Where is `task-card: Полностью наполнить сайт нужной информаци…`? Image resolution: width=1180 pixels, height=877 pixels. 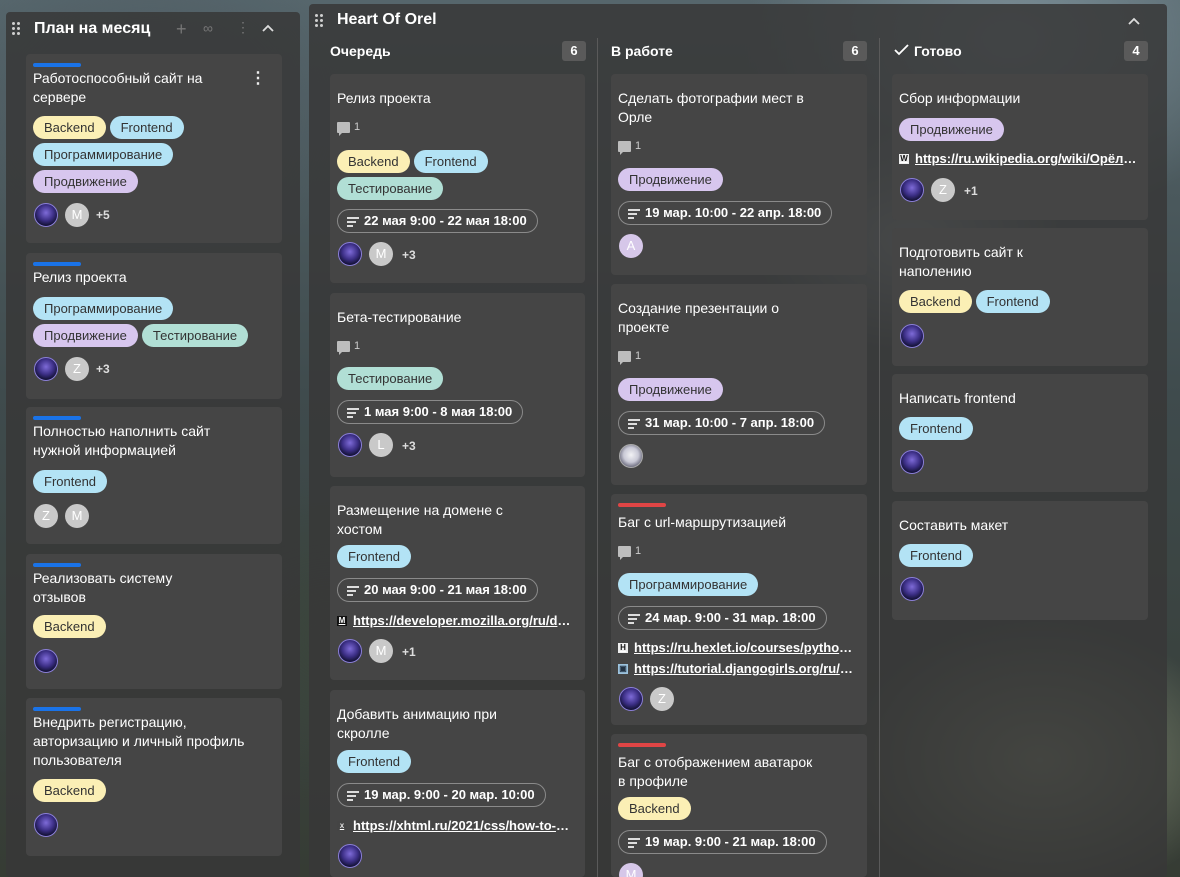
task-card: Полностью наполнить сайт нужной информаци… is located at coordinates (154, 475).